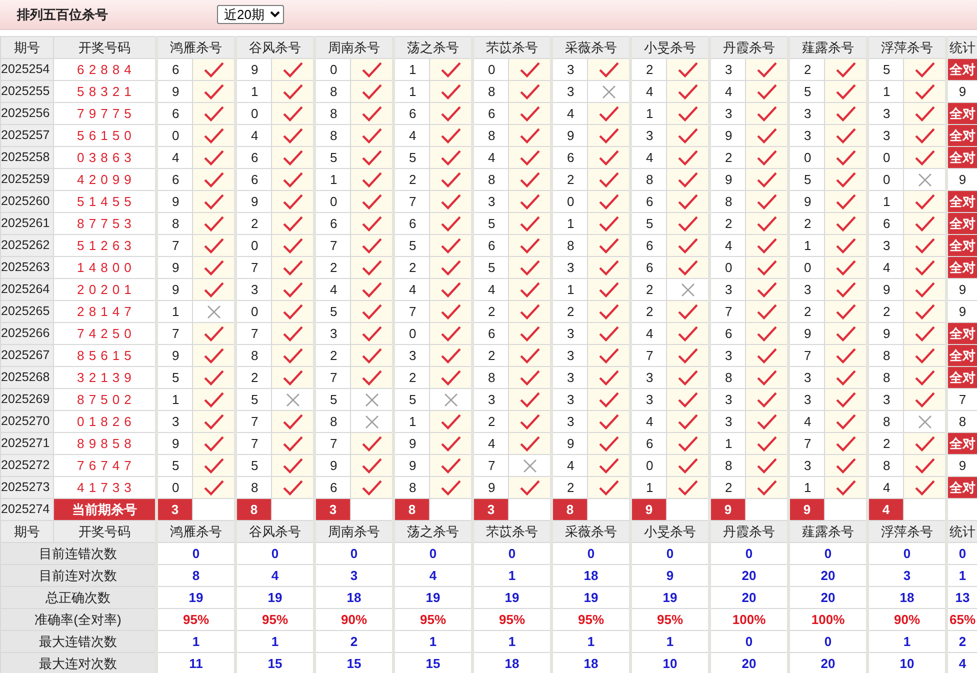  I want to click on summary-value: 4, so click(433, 575).